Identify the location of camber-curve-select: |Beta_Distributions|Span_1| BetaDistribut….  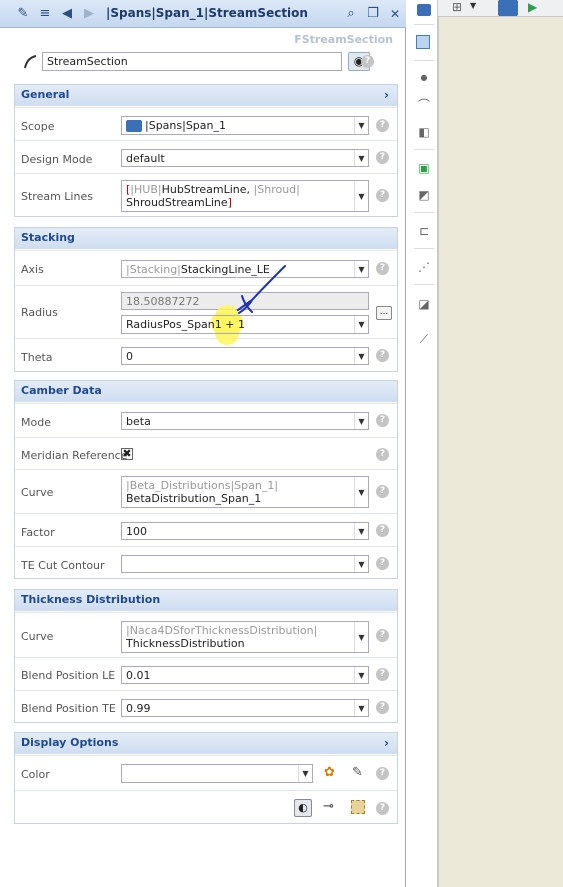
(245, 492).